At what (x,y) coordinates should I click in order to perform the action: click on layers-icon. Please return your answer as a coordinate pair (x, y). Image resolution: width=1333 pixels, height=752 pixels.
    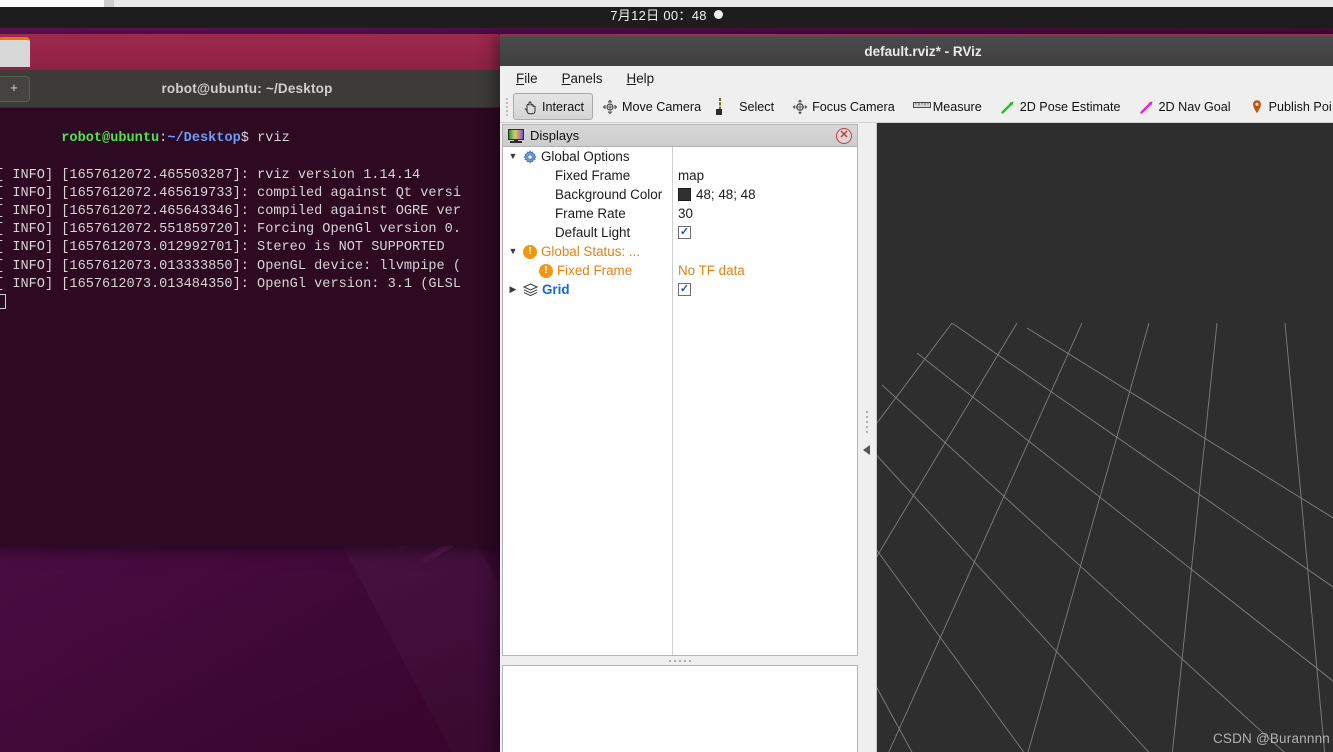
    Looking at the image, I should click on (530, 290).